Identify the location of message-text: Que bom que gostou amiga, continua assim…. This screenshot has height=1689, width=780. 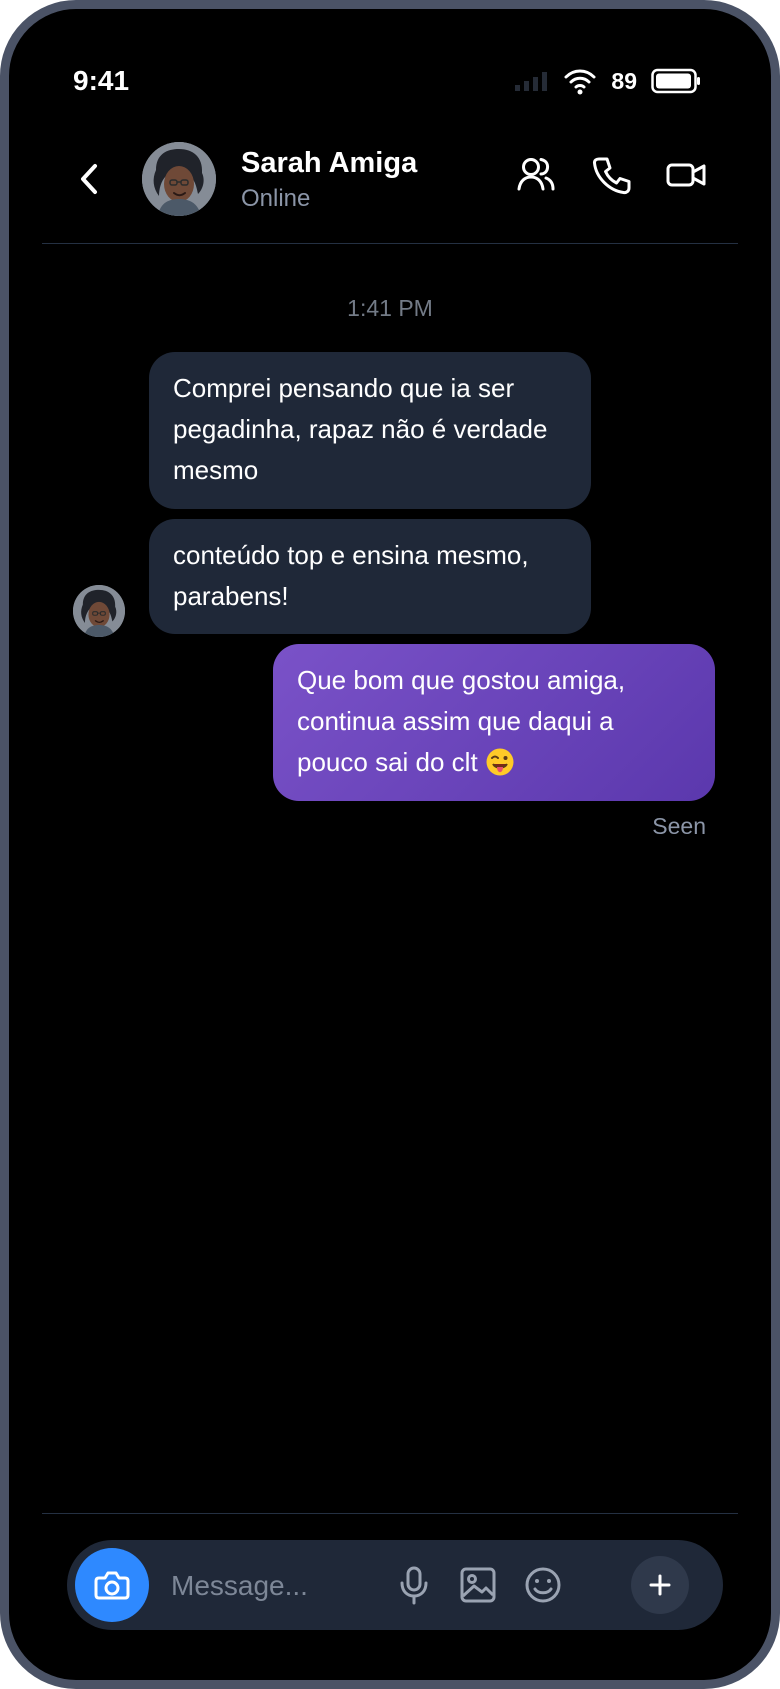
(461, 721).